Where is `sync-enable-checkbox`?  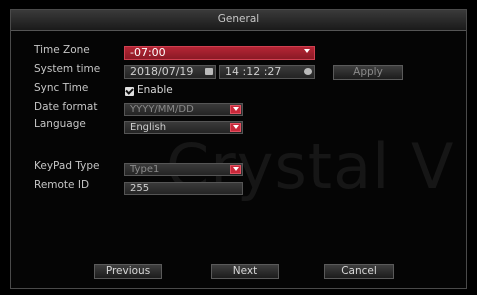 sync-enable-checkbox is located at coordinates (129, 91).